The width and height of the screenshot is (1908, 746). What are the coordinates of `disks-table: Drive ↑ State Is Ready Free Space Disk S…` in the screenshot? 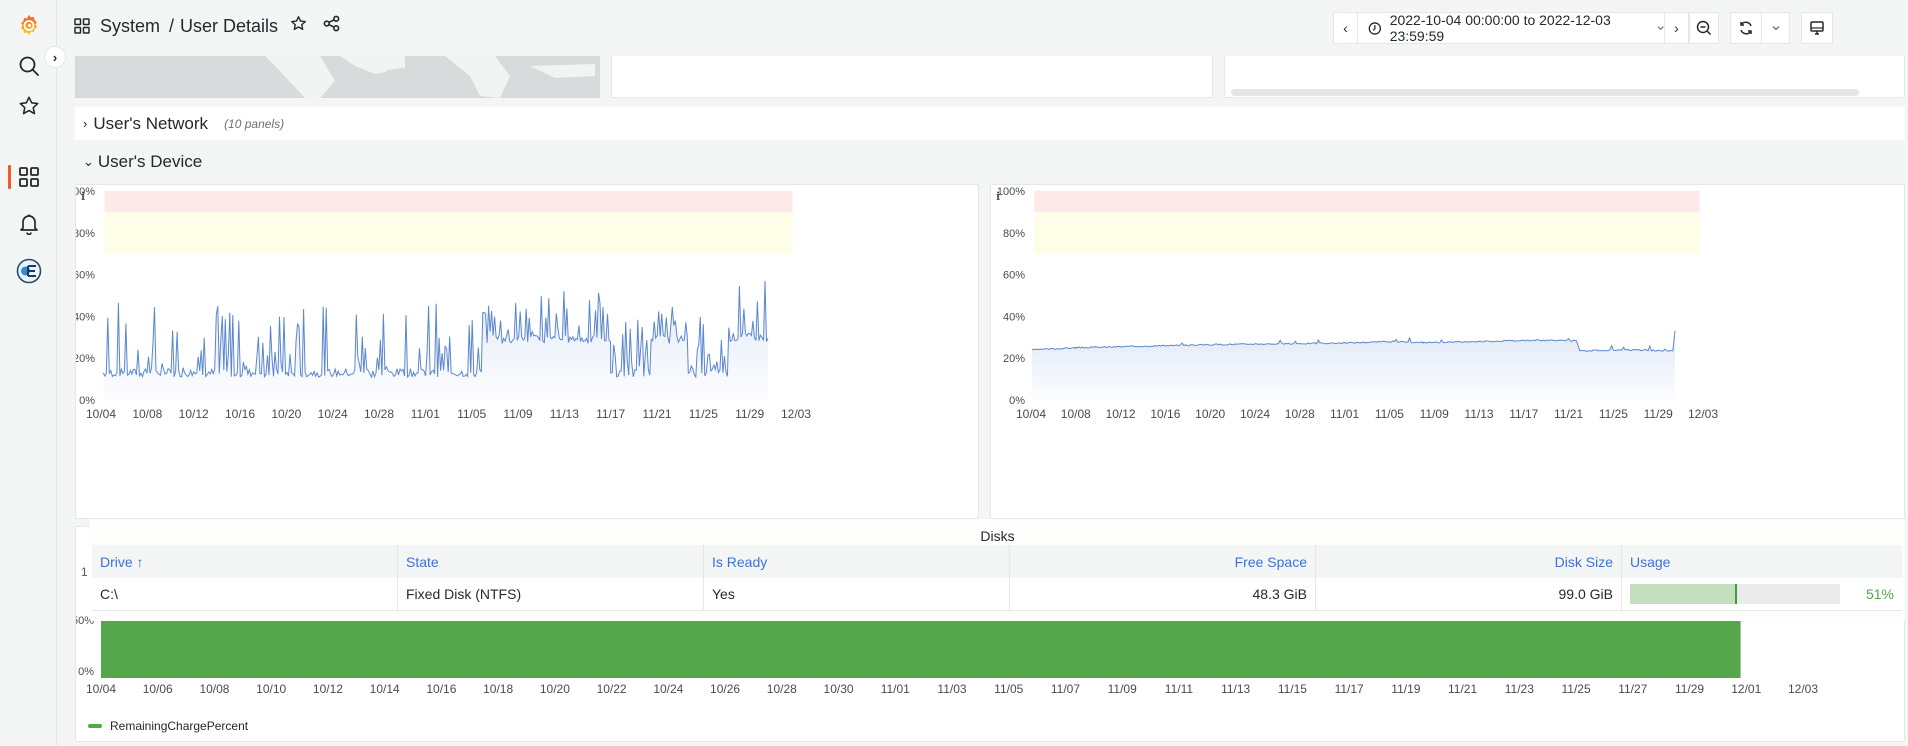 It's located at (997, 578).